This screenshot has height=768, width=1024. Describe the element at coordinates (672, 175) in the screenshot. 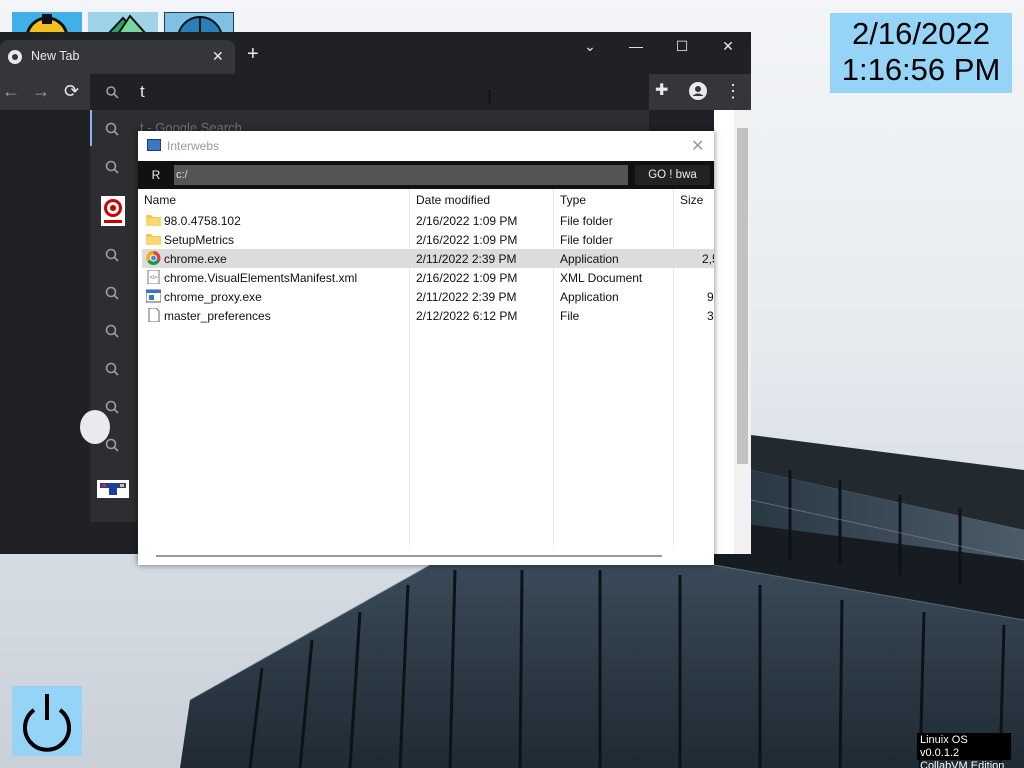

I see `go-button: GO ! bwa` at that location.